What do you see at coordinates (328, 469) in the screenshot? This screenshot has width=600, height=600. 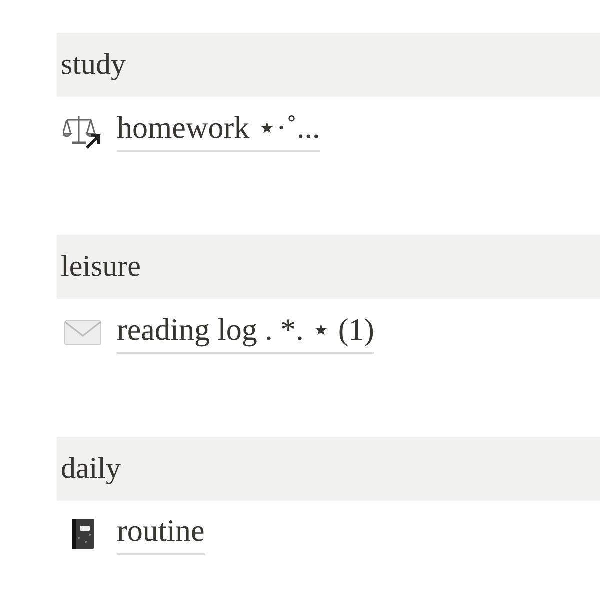 I see `section-heading: daily` at bounding box center [328, 469].